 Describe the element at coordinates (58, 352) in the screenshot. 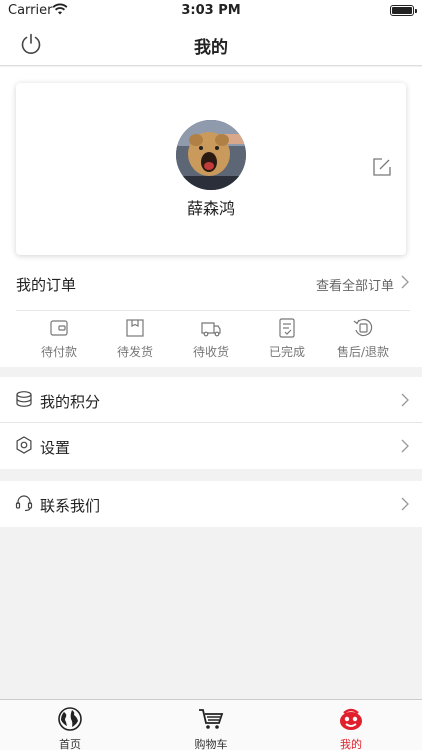

I see `order-status-label: 待付款` at that location.